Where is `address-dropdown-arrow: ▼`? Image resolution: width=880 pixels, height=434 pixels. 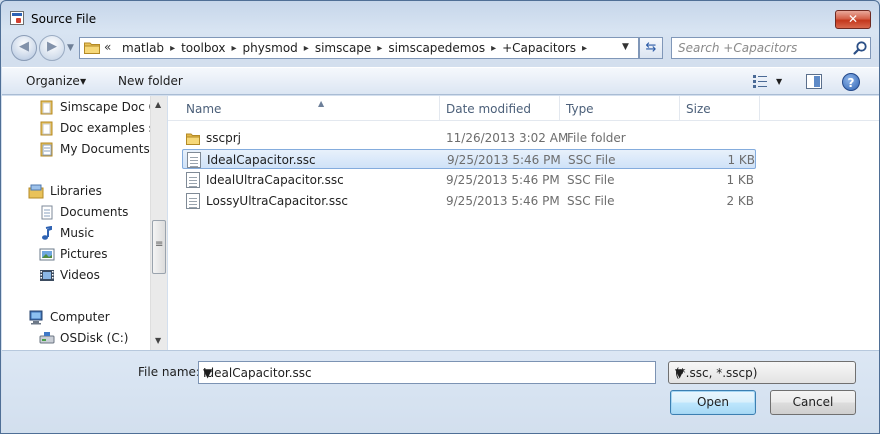 address-dropdown-arrow: ▼ is located at coordinates (625, 47).